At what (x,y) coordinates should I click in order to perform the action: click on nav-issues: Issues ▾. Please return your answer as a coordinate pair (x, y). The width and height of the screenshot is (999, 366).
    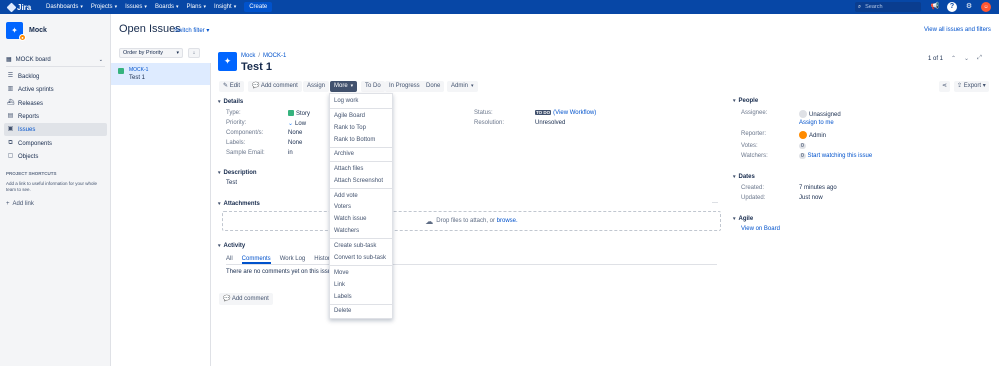
    Looking at the image, I should click on (136, 7).